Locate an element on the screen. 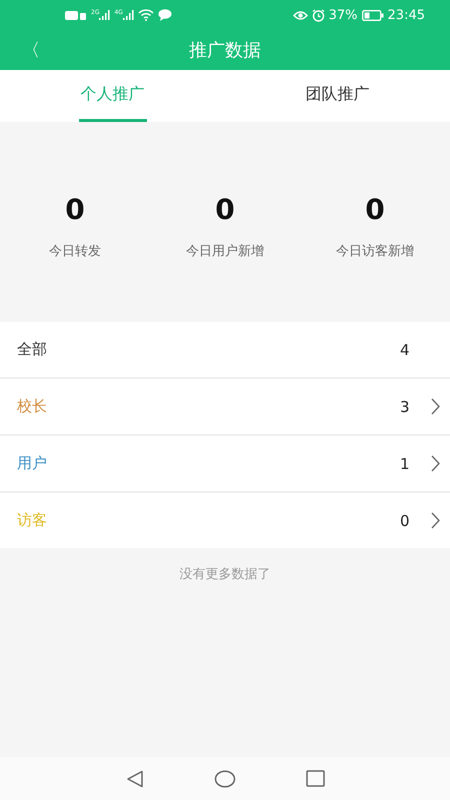 This screenshot has height=800, width=450. row-label: 校长 is located at coordinates (32, 406).